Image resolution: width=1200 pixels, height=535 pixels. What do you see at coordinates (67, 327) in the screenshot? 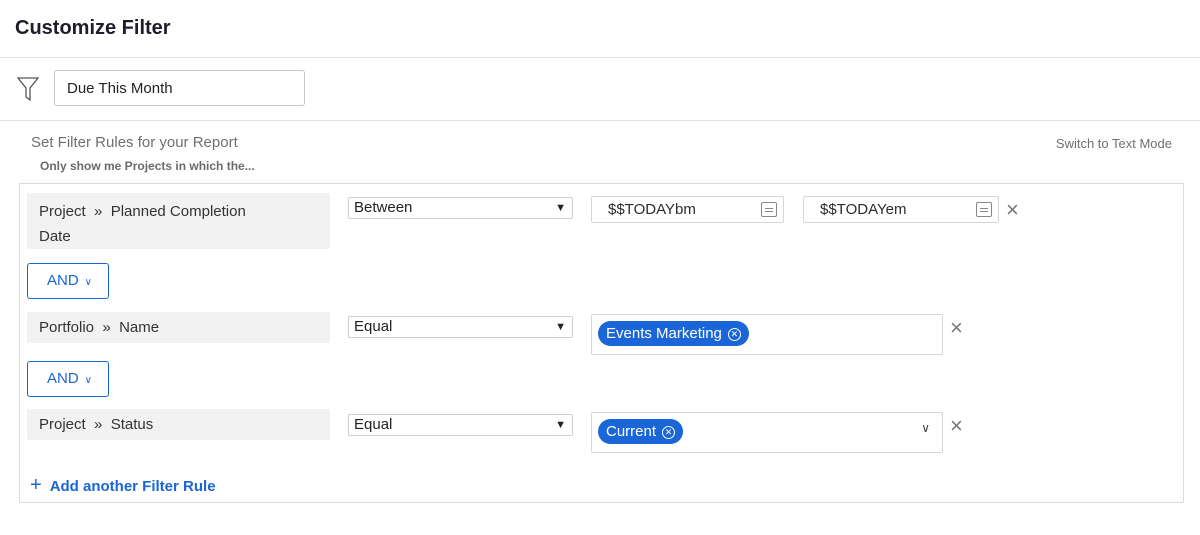
I see `field-object: Portfolio` at bounding box center [67, 327].